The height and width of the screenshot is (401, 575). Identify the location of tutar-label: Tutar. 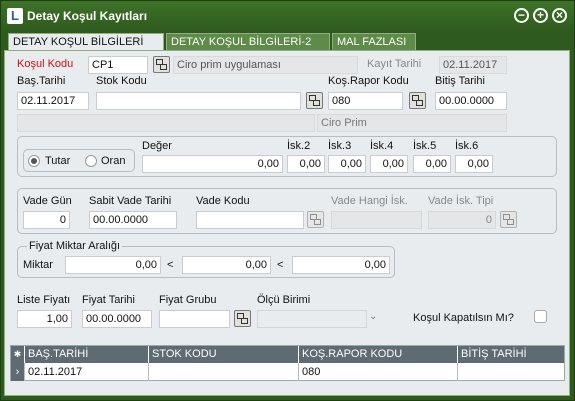
(58, 161).